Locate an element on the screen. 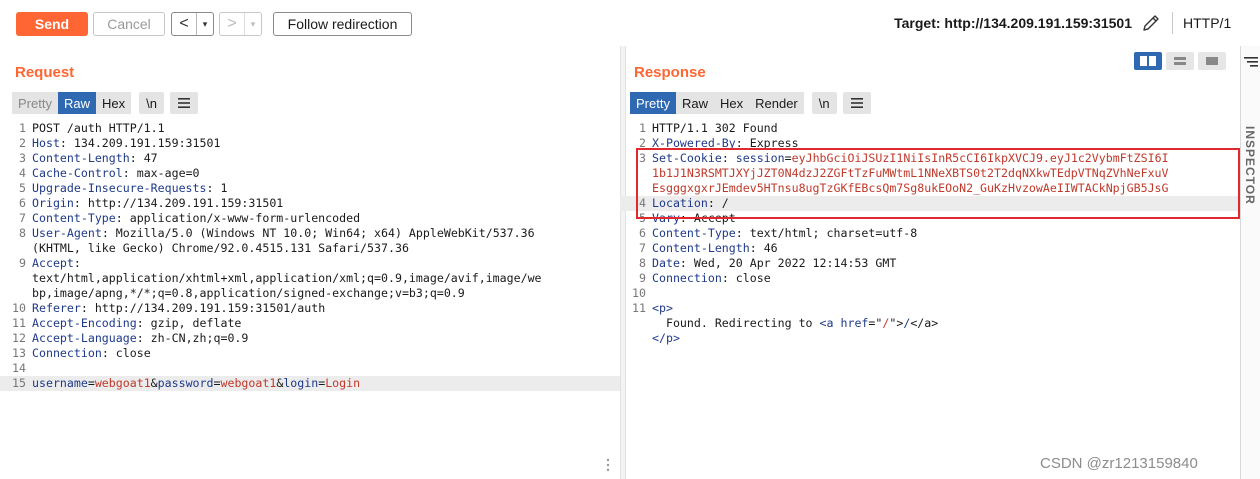 The image size is (1260, 479). header-value: HTTP/1.1 302 Found is located at coordinates (715, 128).